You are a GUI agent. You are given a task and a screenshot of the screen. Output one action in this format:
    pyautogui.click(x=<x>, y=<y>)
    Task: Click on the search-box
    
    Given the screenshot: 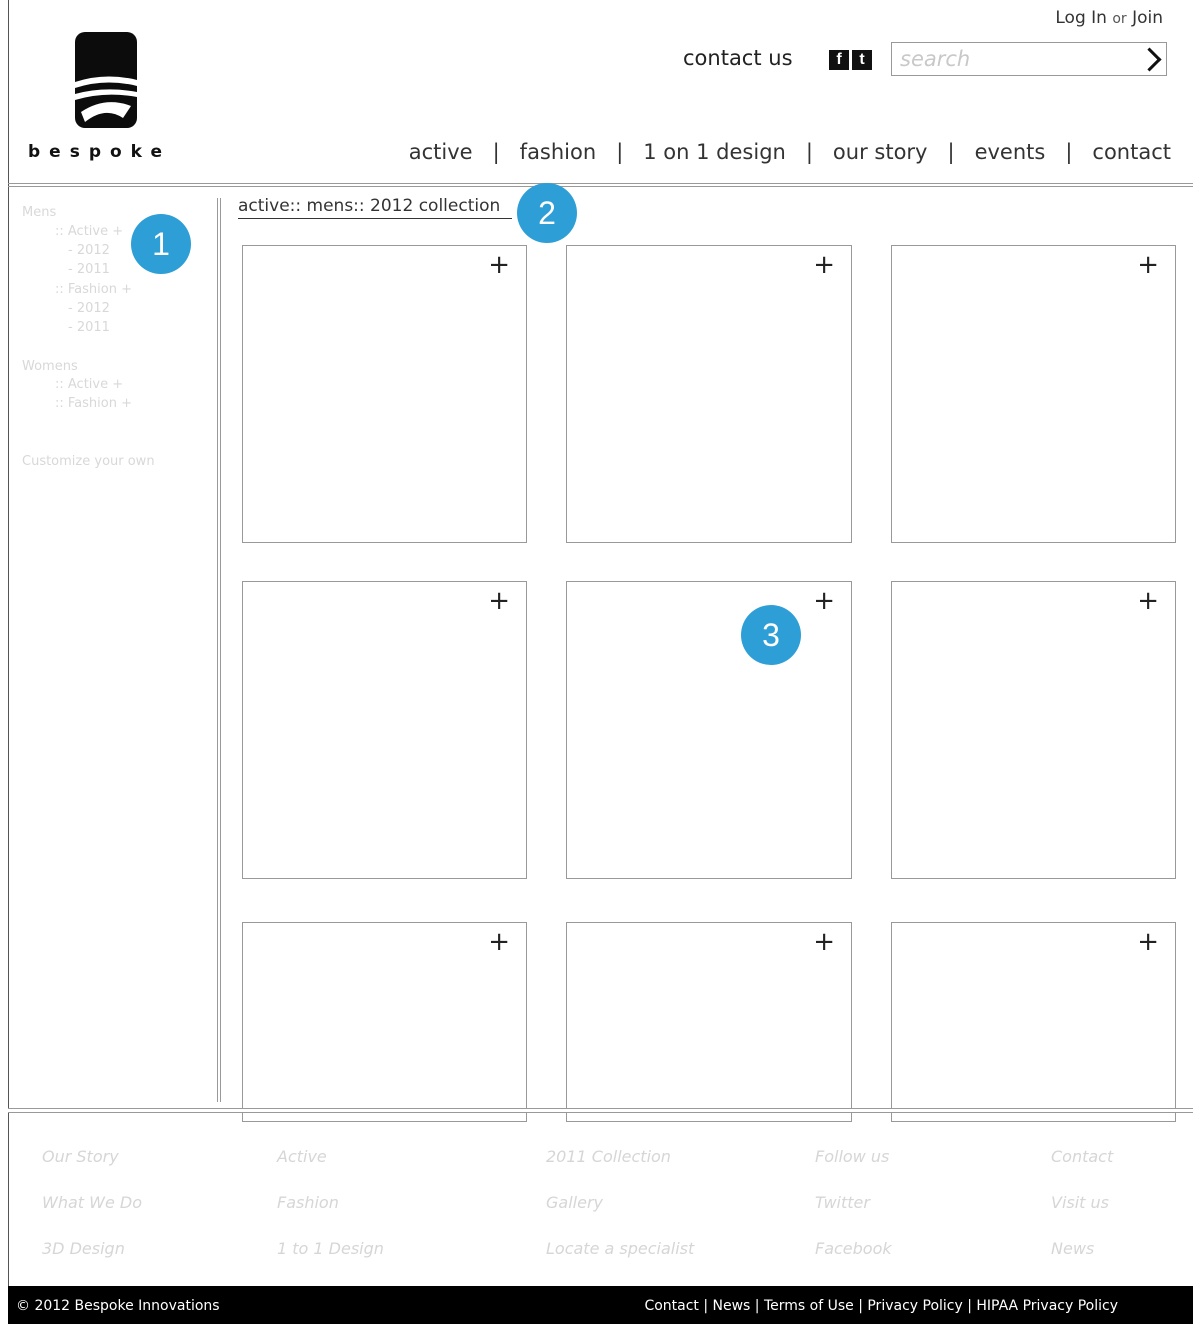 What is the action you would take?
    pyautogui.click(x=1029, y=59)
    